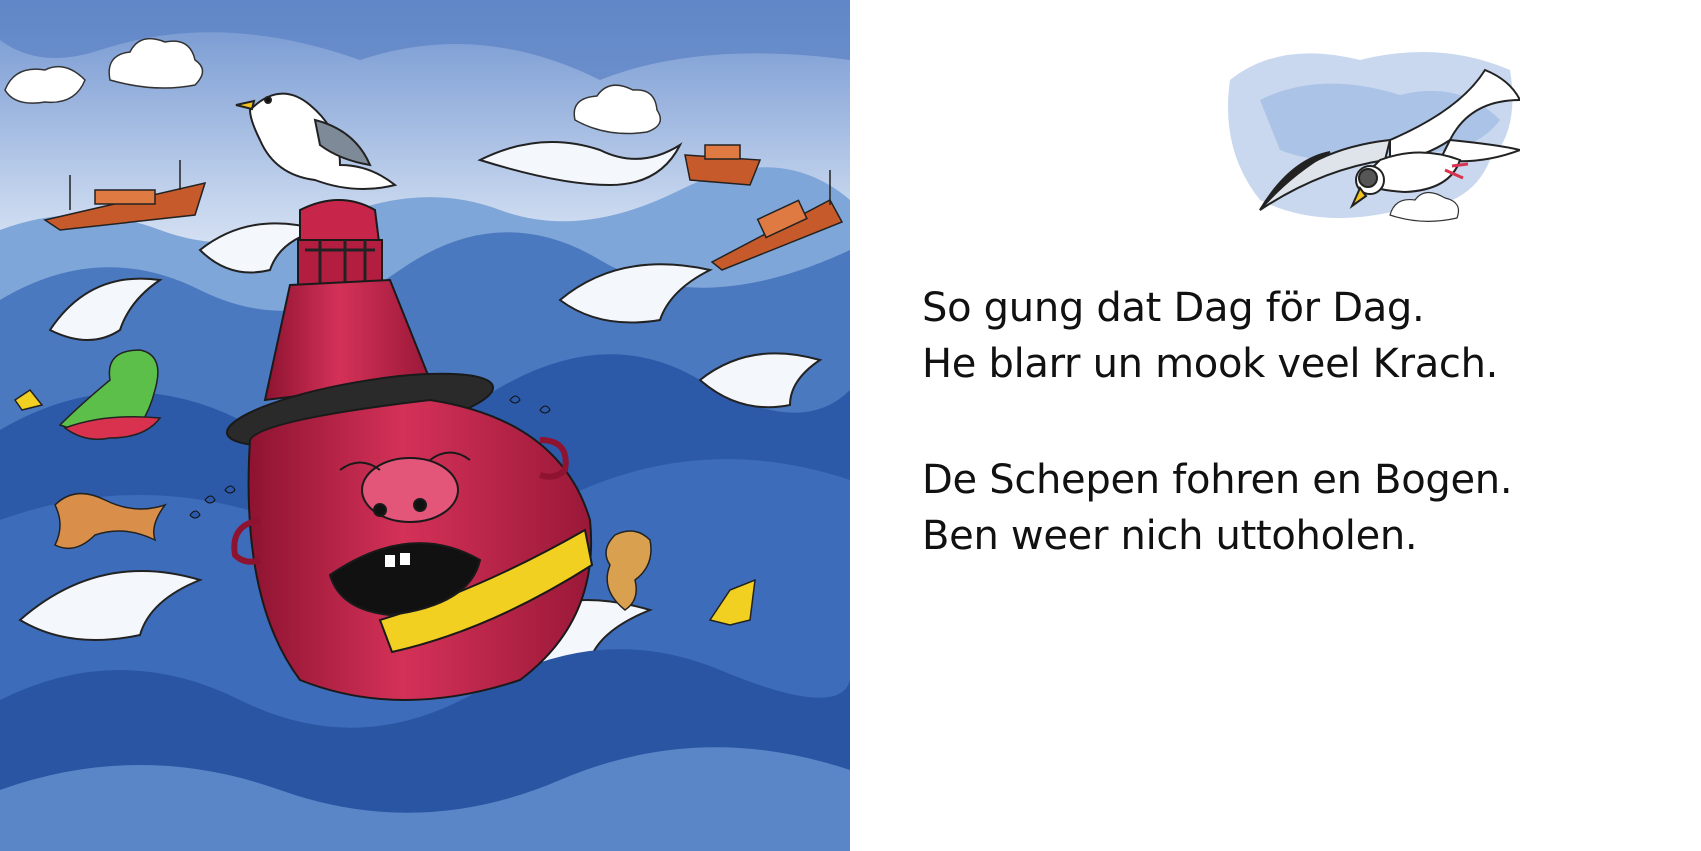  What do you see at coordinates (1374, 137) in the screenshot?
I see `flying-seagull-icon` at bounding box center [1374, 137].